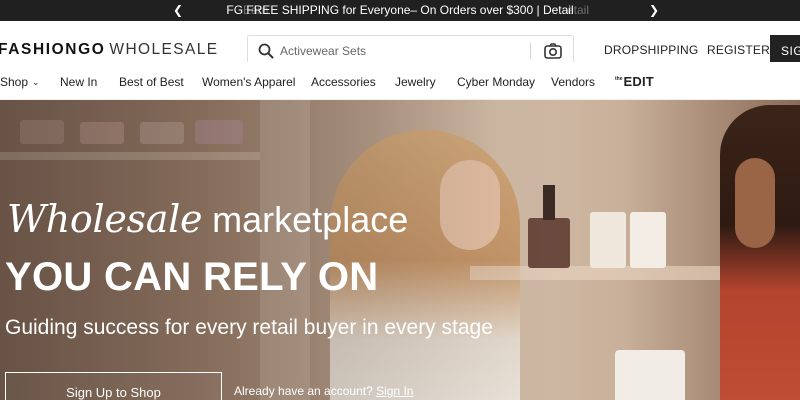  What do you see at coordinates (105, 219) in the screenshot?
I see `hero-headline-italic: Wholesale` at bounding box center [105, 219].